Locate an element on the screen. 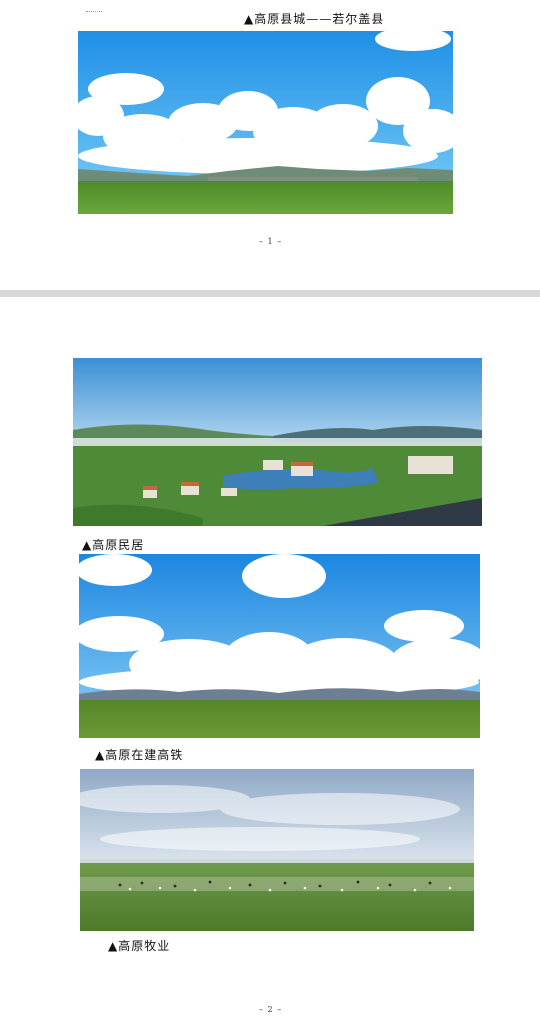  photo-plateau-dwellings is located at coordinates (277, 442).